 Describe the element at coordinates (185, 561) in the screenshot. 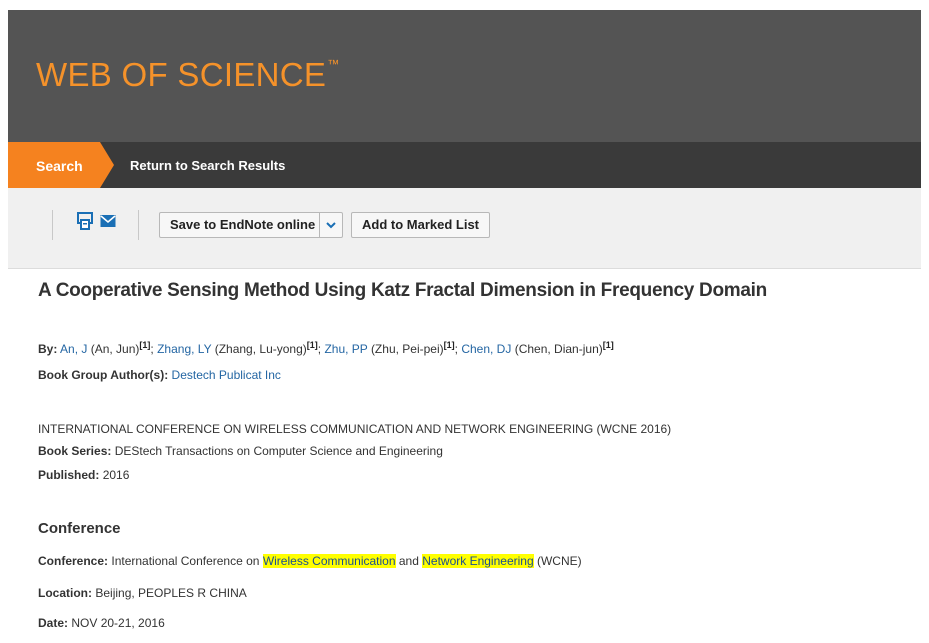

I see `conference-prefix: International Conference on` at that location.